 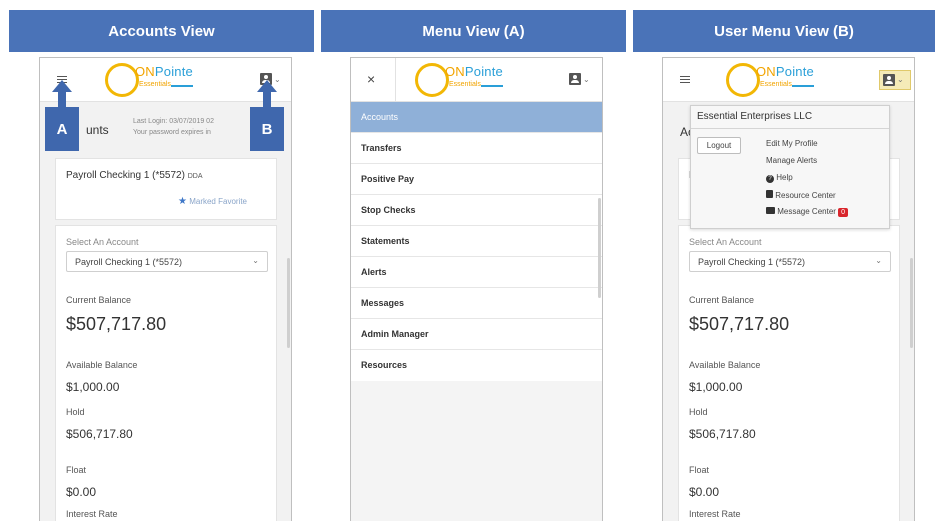 What do you see at coordinates (843, 212) in the screenshot?
I see `message-count-badge: 0` at bounding box center [843, 212].